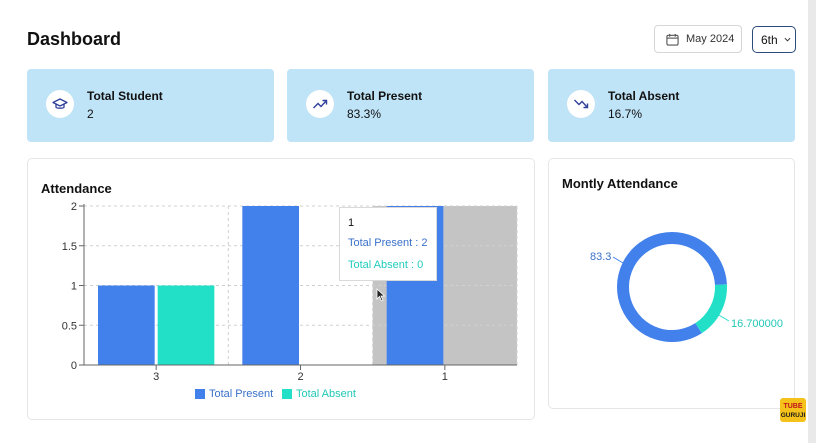  Describe the element at coordinates (792, 406) in the screenshot. I see `svg-text: TUBE` at that location.